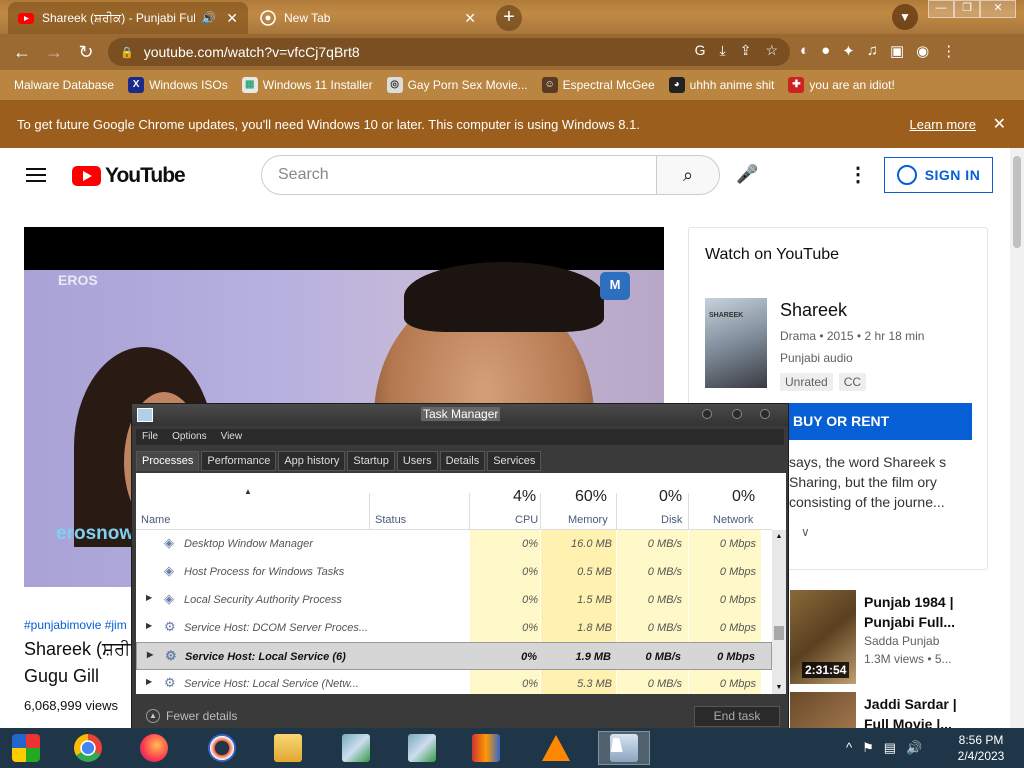 The image size is (1024, 768). What do you see at coordinates (1017, 438) in the screenshot?
I see `page-scrollbar` at bounding box center [1017, 438].